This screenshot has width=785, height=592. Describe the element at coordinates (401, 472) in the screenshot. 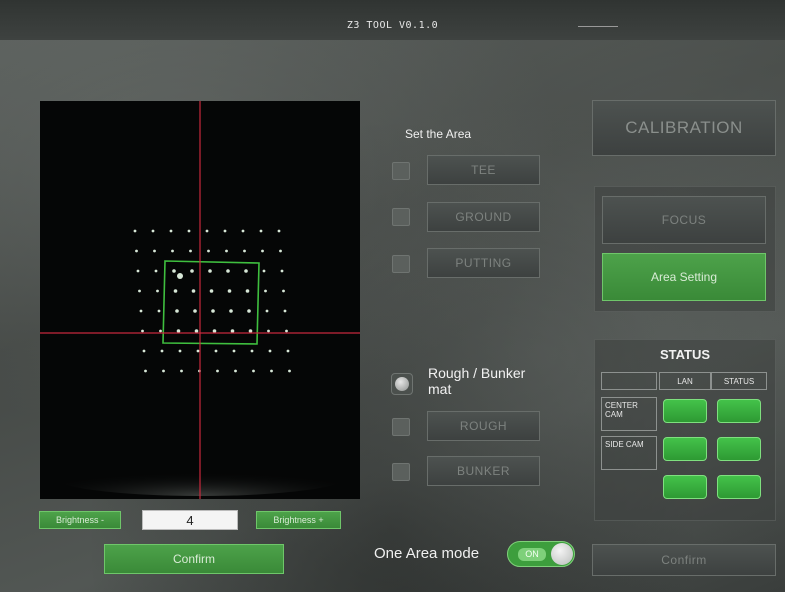

I see `bunker-checkbox` at that location.